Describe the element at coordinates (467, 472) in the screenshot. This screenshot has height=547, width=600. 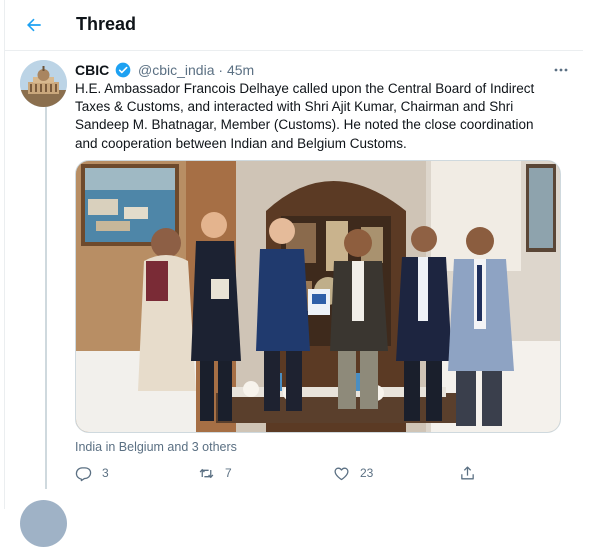
I see `share-icon` at that location.